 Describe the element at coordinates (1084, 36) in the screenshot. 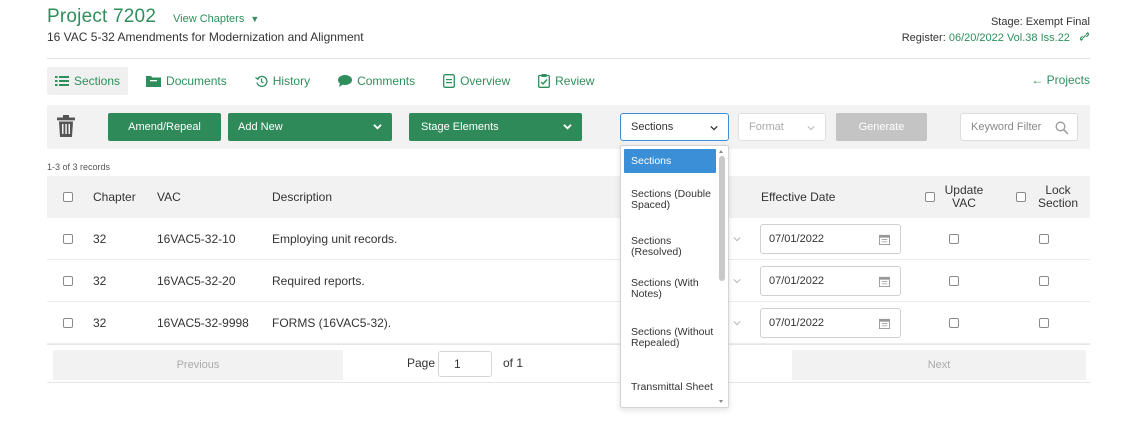

I see `link-icon` at that location.